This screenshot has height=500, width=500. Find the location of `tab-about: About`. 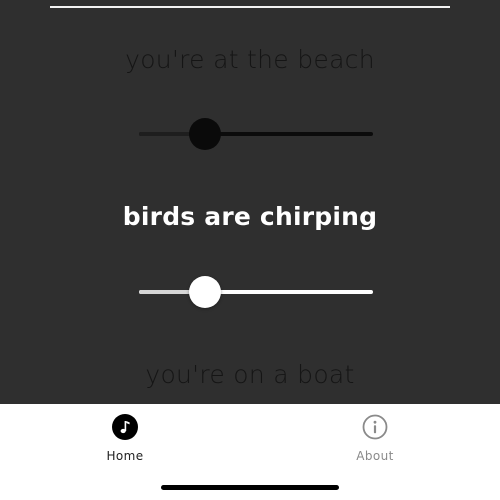

tab-about: About is located at coordinates (375, 442).